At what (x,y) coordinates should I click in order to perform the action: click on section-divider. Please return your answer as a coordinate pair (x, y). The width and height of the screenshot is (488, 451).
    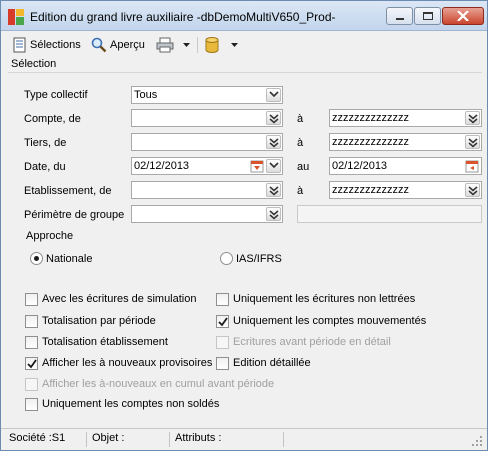
    Looking at the image, I should click on (245, 72).